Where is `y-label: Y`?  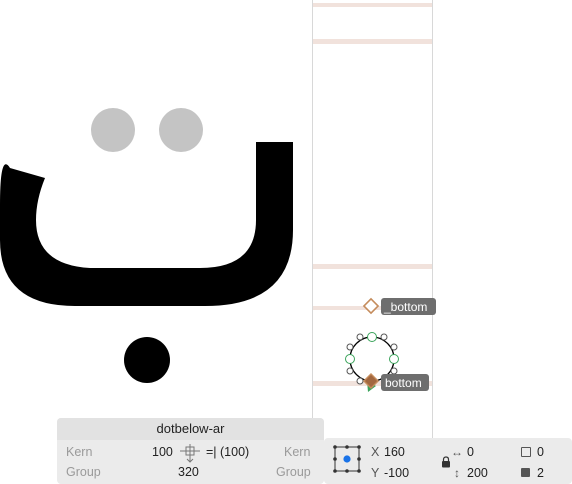 y-label: Y is located at coordinates (375, 473).